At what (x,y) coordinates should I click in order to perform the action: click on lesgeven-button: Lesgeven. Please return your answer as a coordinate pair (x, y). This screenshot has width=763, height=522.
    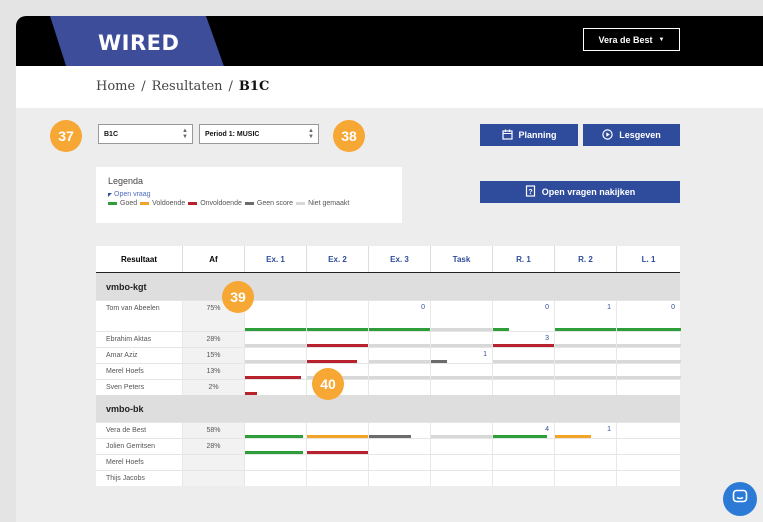
    Looking at the image, I should click on (631, 135).